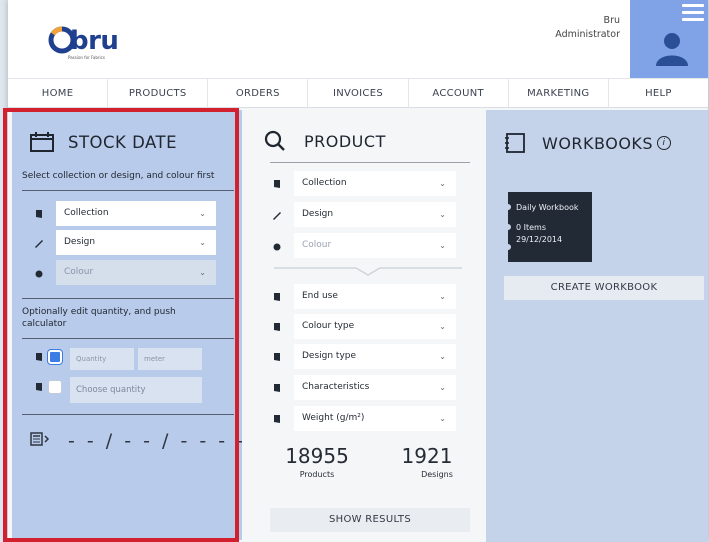 This screenshot has height=542, width=709. Describe the element at coordinates (47, 357) in the screenshot. I see `quantity-row` at that location.